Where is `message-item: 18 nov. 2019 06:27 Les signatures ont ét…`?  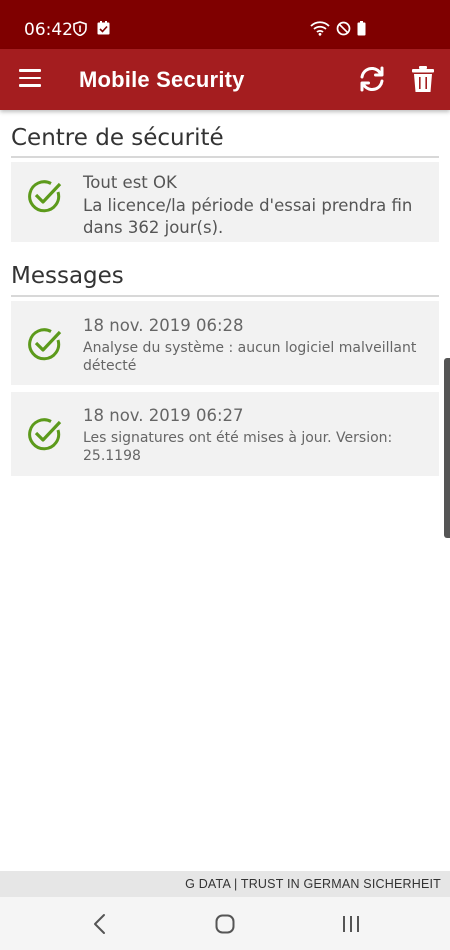
message-item: 18 nov. 2019 06:27 Les signatures ont ét… is located at coordinates (225, 434).